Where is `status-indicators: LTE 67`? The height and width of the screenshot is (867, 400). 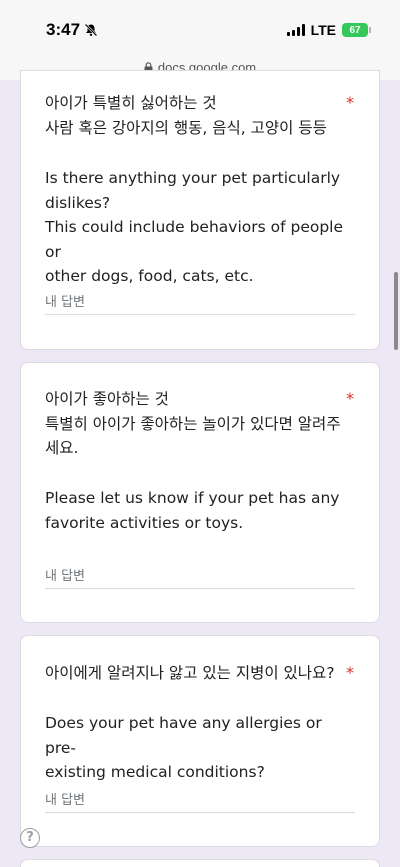
status-indicators: LTE 67 is located at coordinates (328, 30).